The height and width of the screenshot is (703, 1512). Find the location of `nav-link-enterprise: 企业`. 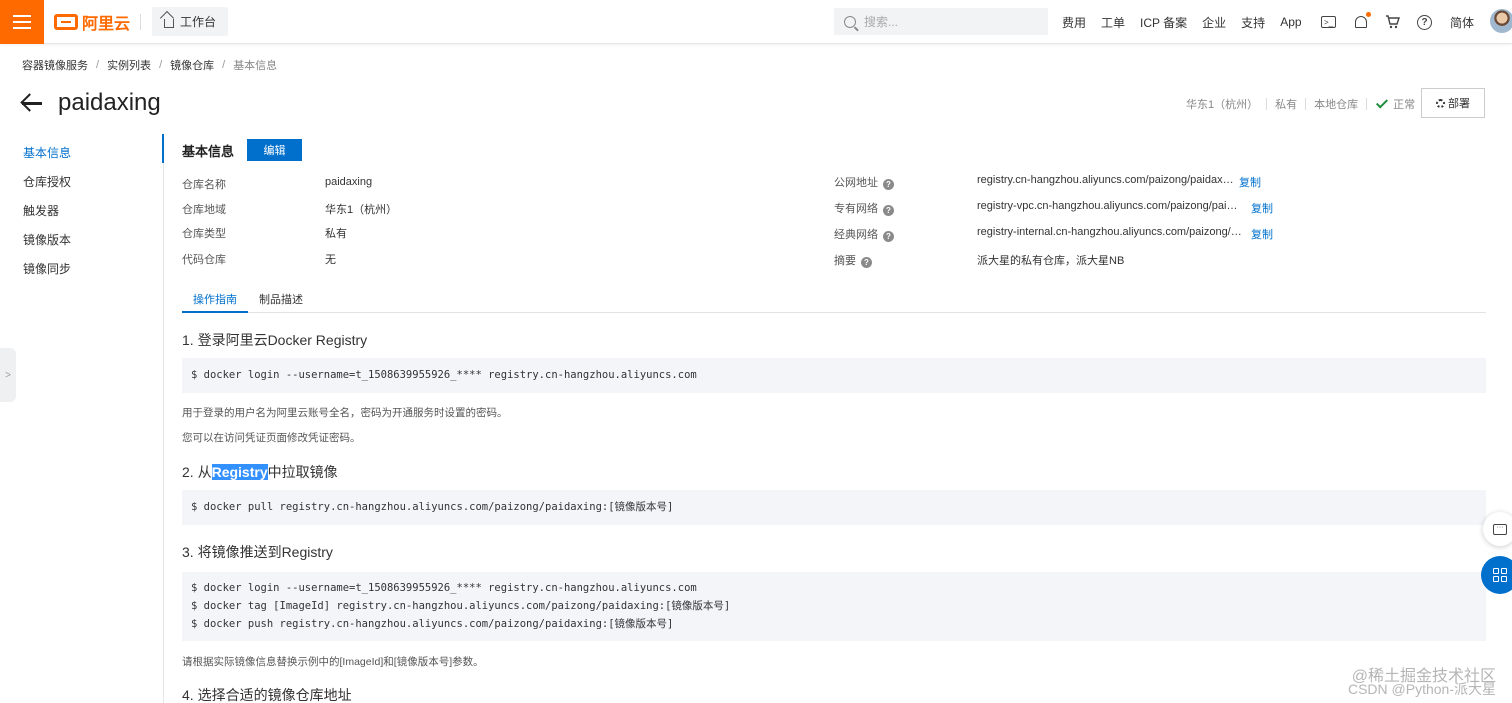

nav-link-enterprise: 企业 is located at coordinates (1214, 22).